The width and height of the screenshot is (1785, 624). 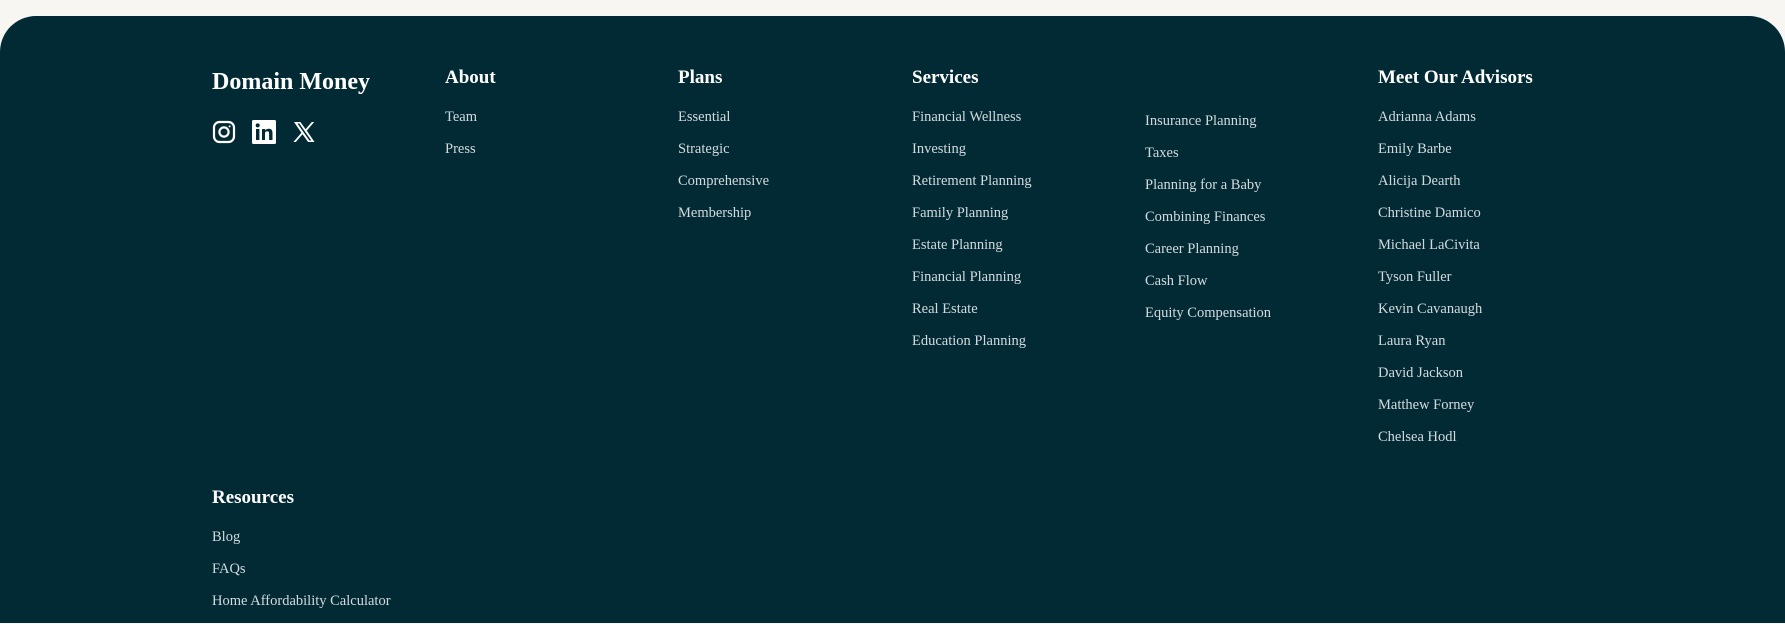 What do you see at coordinates (1201, 121) in the screenshot?
I see `services-link: Insurance Planning` at bounding box center [1201, 121].